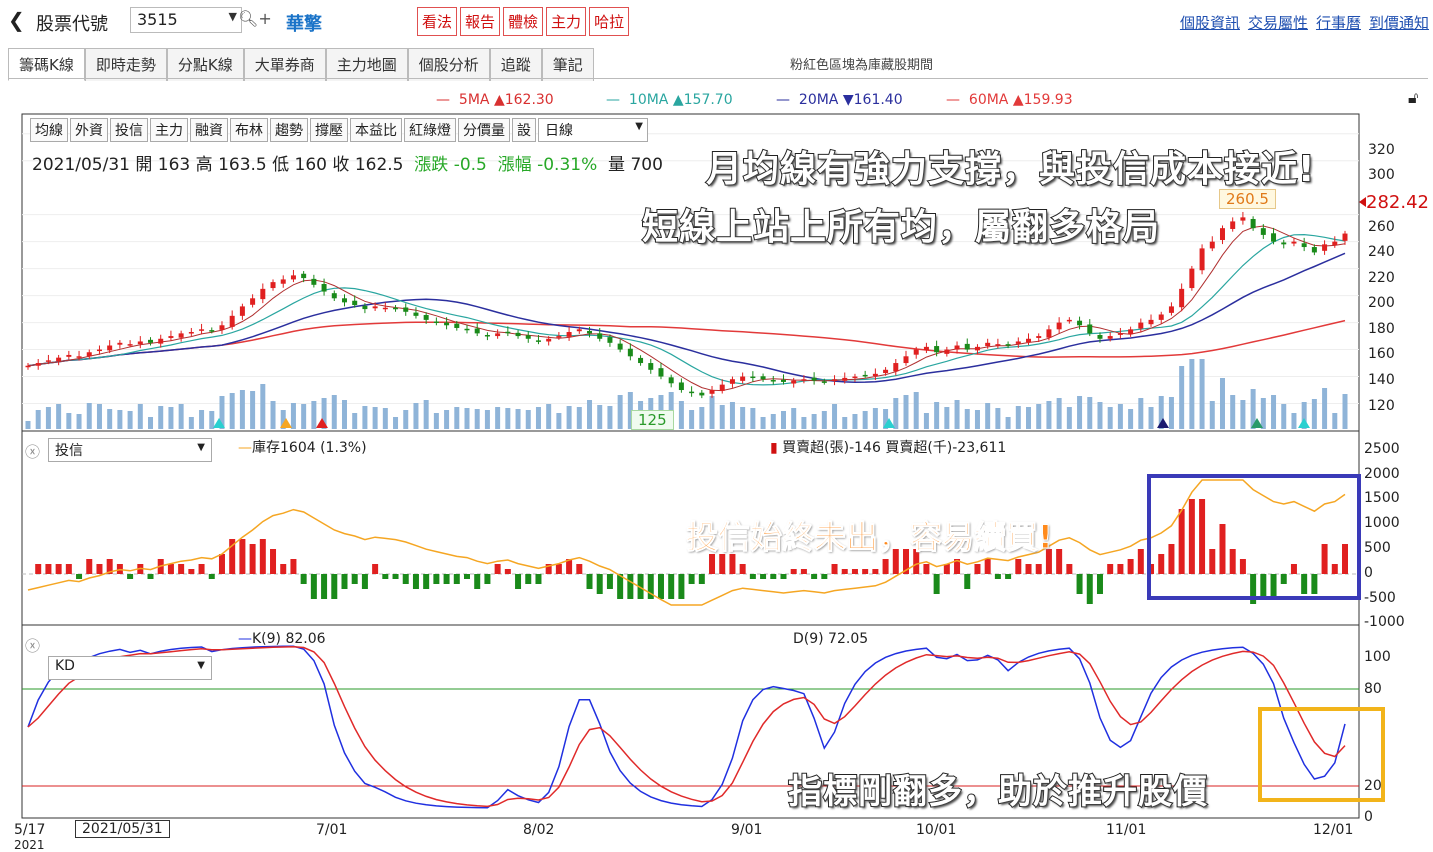  What do you see at coordinates (49, 130) in the screenshot?
I see `btn-ma: 均線` at bounding box center [49, 130].